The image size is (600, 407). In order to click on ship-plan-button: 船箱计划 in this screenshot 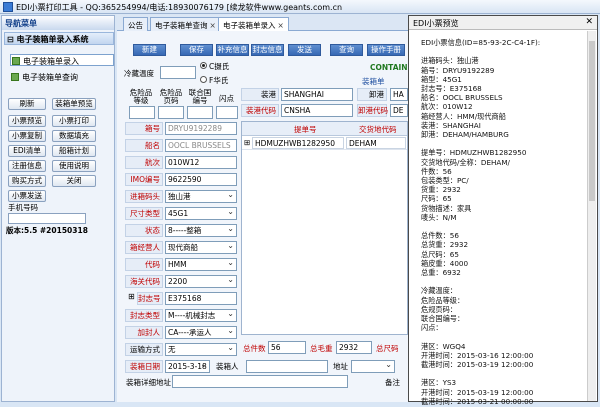, I will do `click(74, 151)`.